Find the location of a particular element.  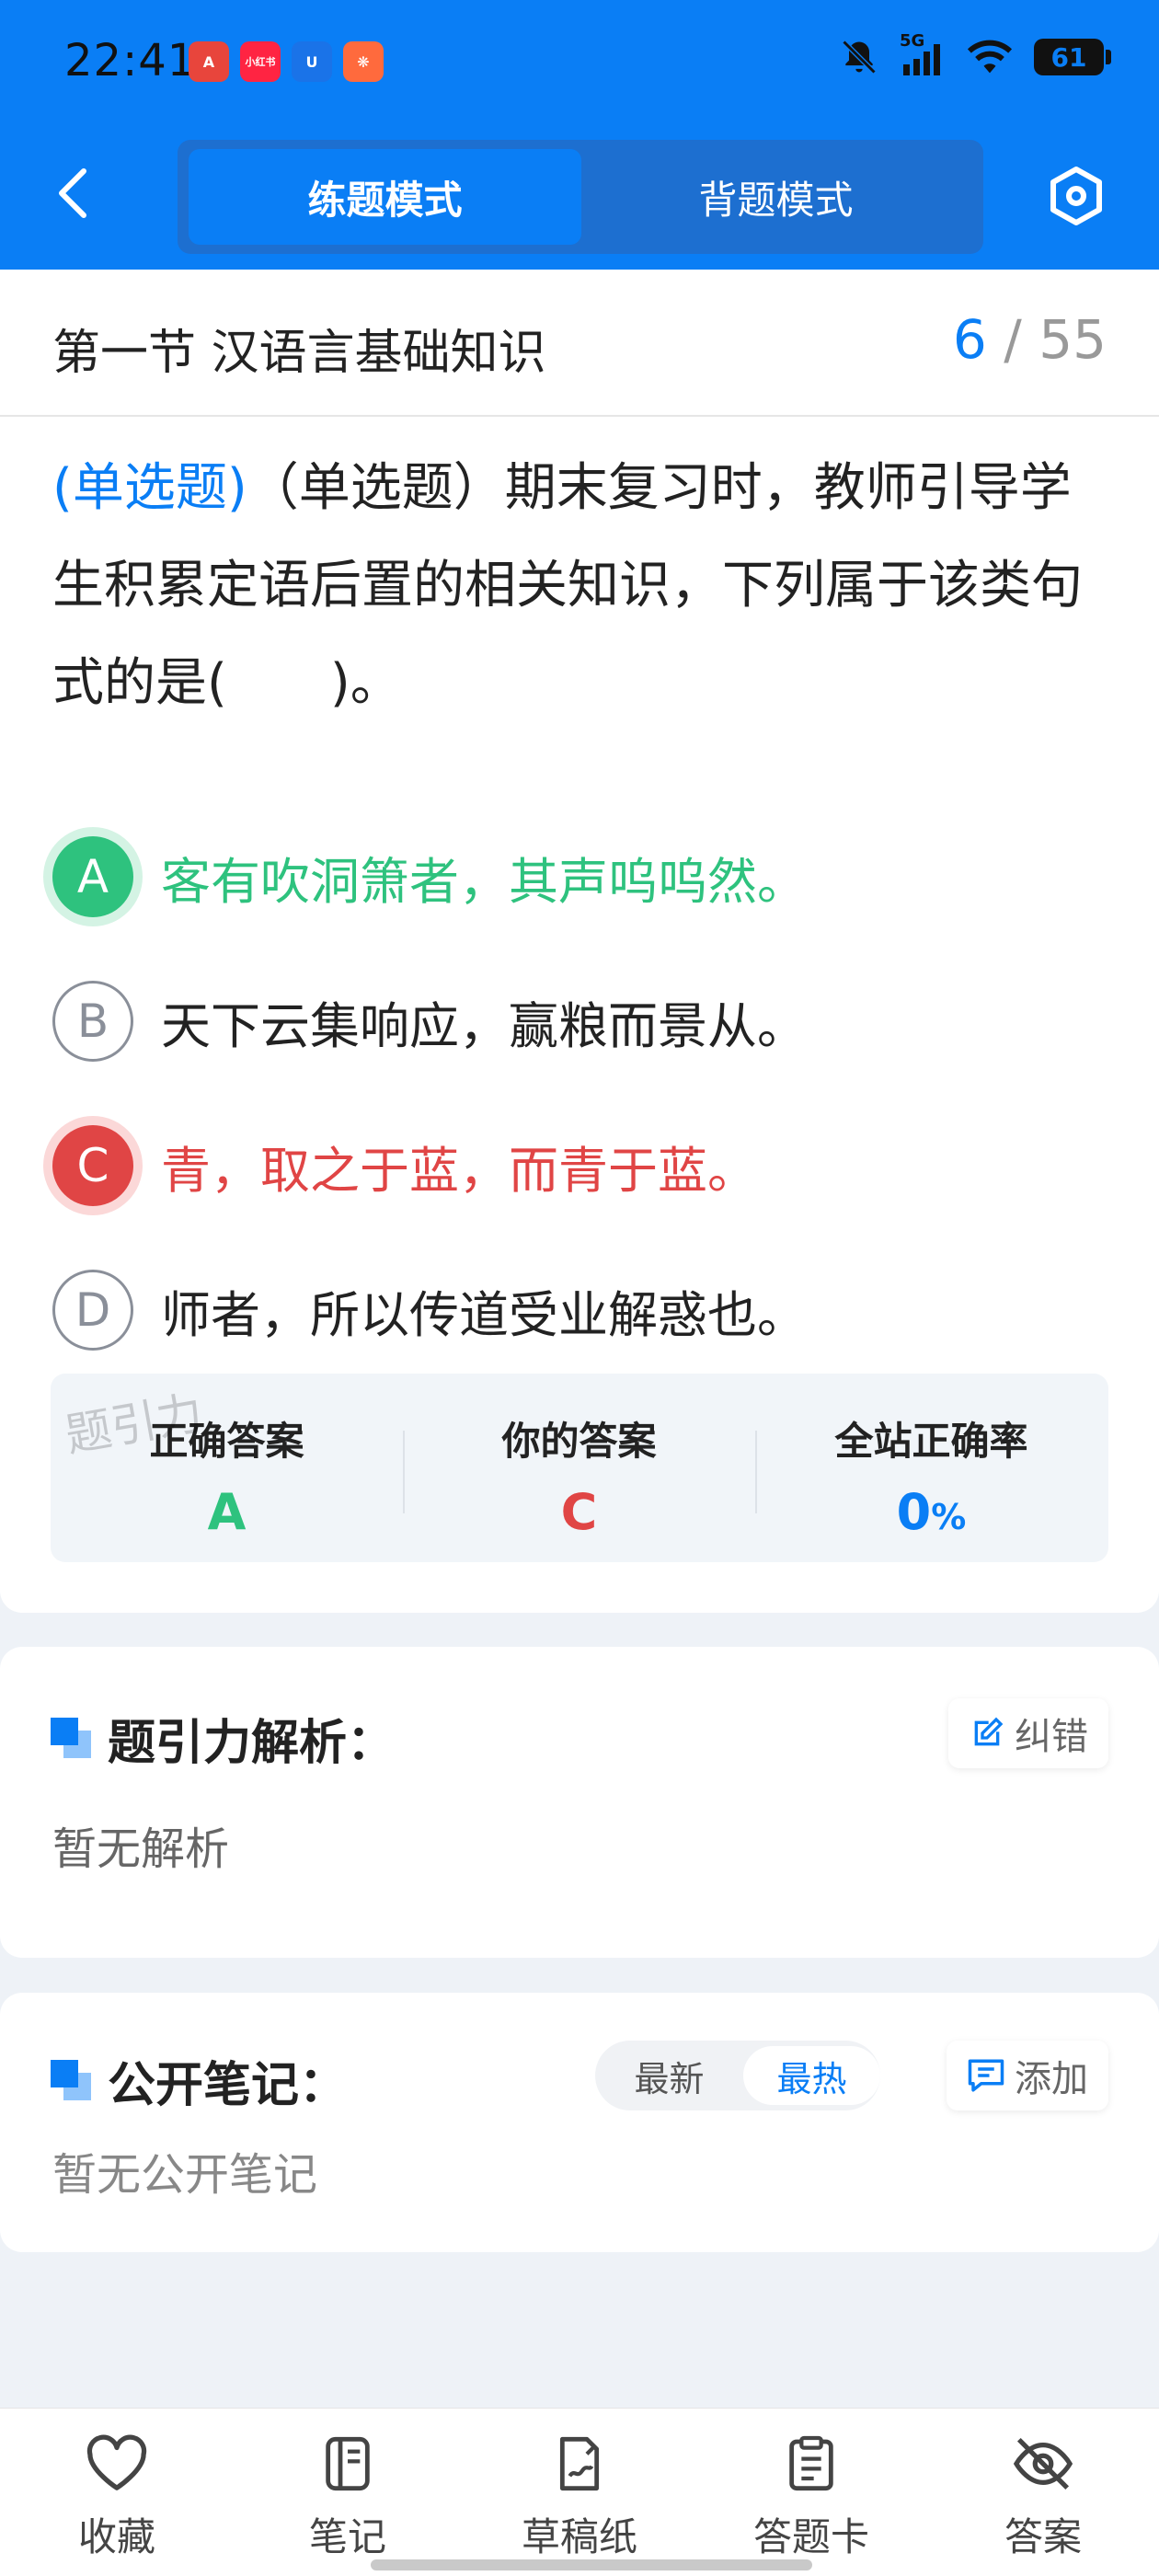

question-type-label: (单选题) is located at coordinates (149, 488).